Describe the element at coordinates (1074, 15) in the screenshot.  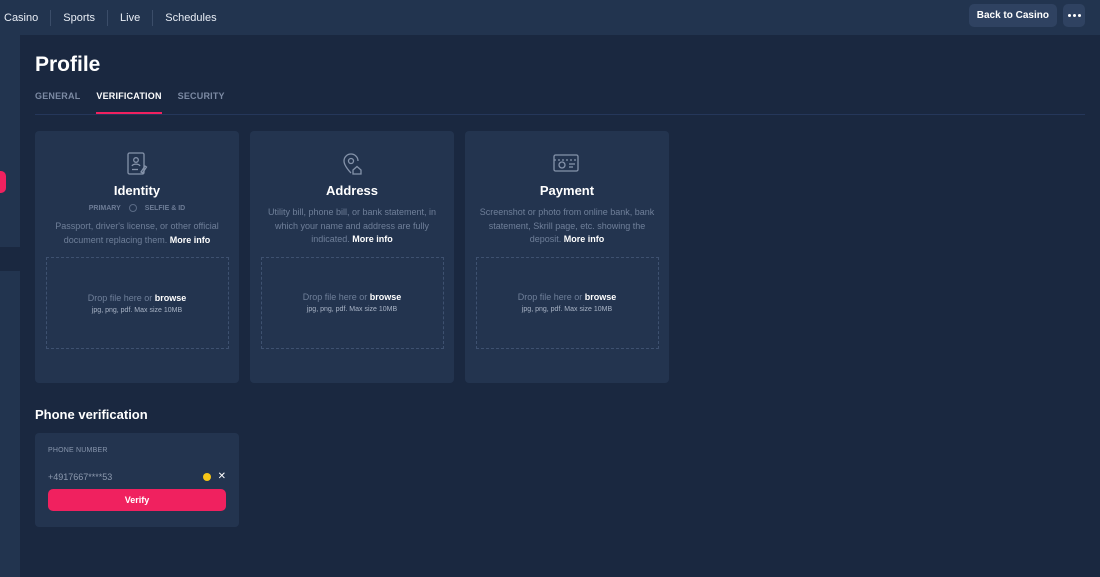
I see `more-dots-icon` at that location.